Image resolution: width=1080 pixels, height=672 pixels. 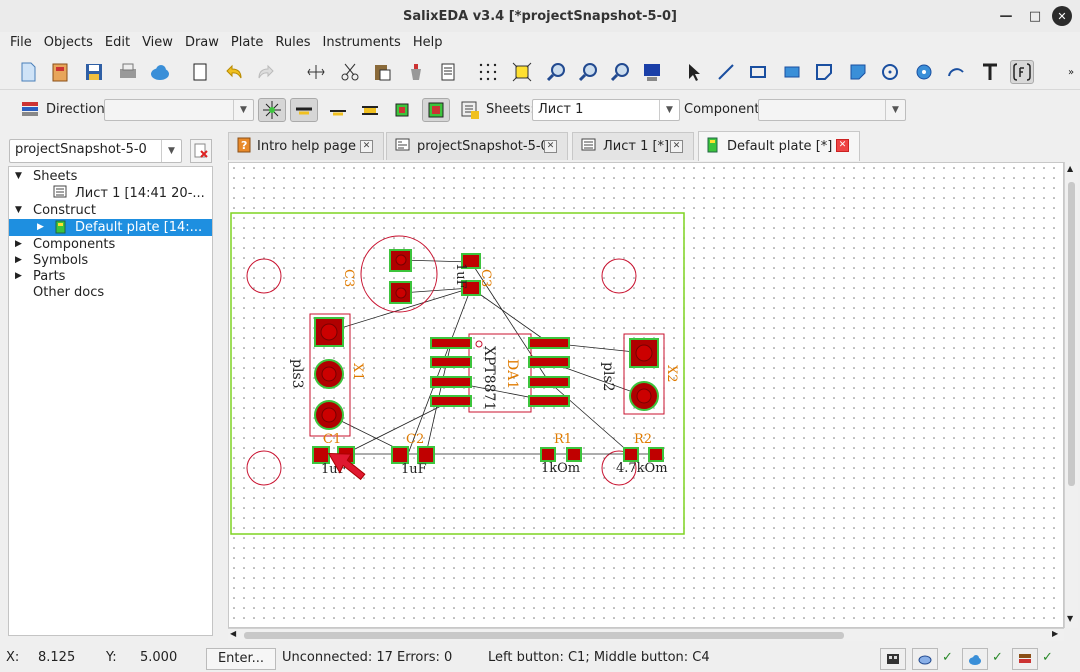 What do you see at coordinates (157, 42) in the screenshot?
I see `menu-view: View` at bounding box center [157, 42].